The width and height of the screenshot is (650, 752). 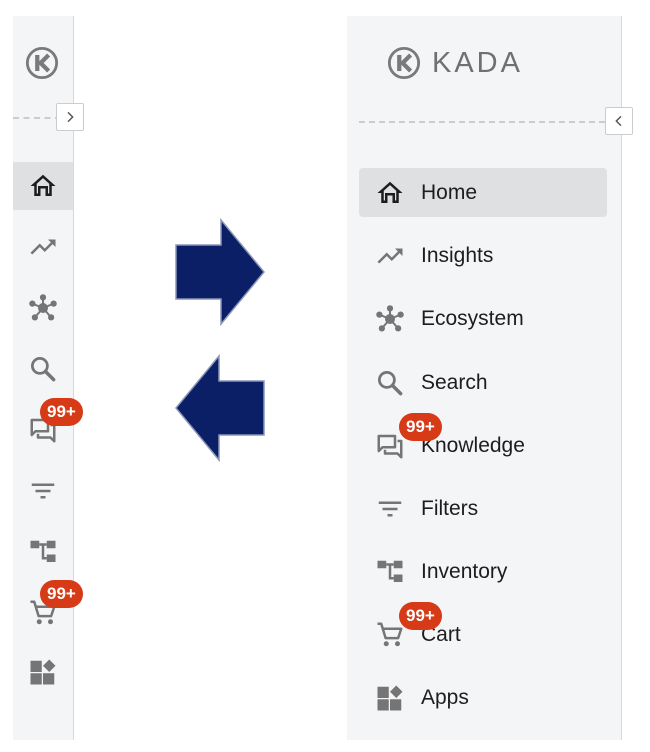 I want to click on cart-icon, so click(x=390, y=635).